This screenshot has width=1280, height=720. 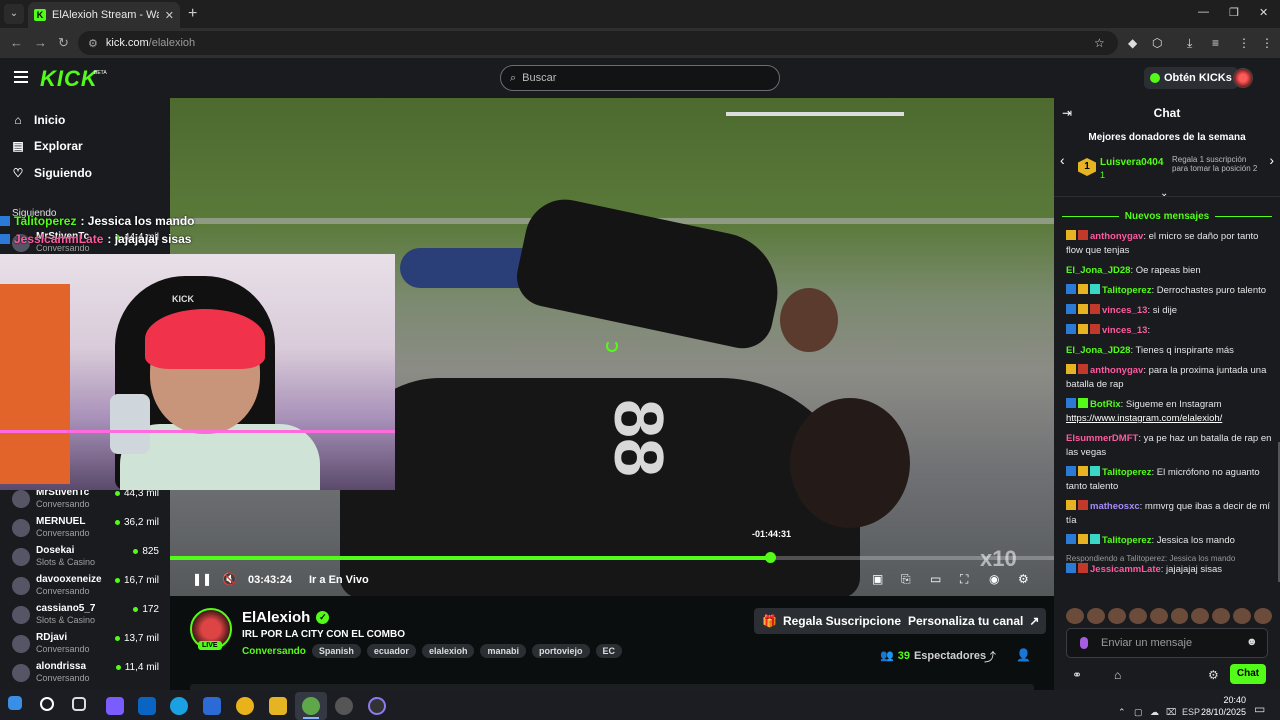 I want to click on taskbar-search-icon, so click(x=47, y=704).